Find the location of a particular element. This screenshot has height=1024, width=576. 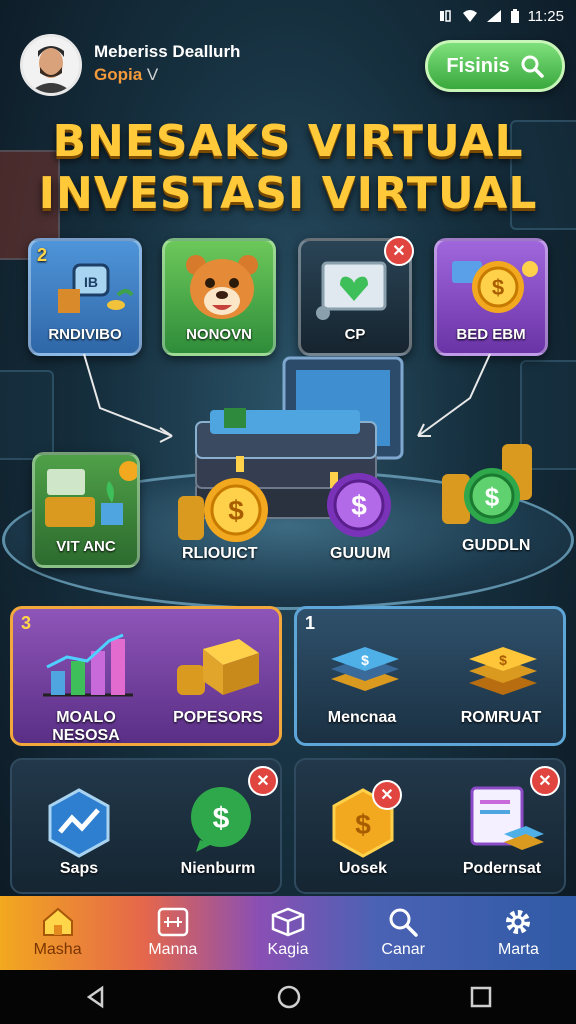

panel-dark-right: $ ✕ ✕ Uosek Podernsat is located at coordinates (430, 826).